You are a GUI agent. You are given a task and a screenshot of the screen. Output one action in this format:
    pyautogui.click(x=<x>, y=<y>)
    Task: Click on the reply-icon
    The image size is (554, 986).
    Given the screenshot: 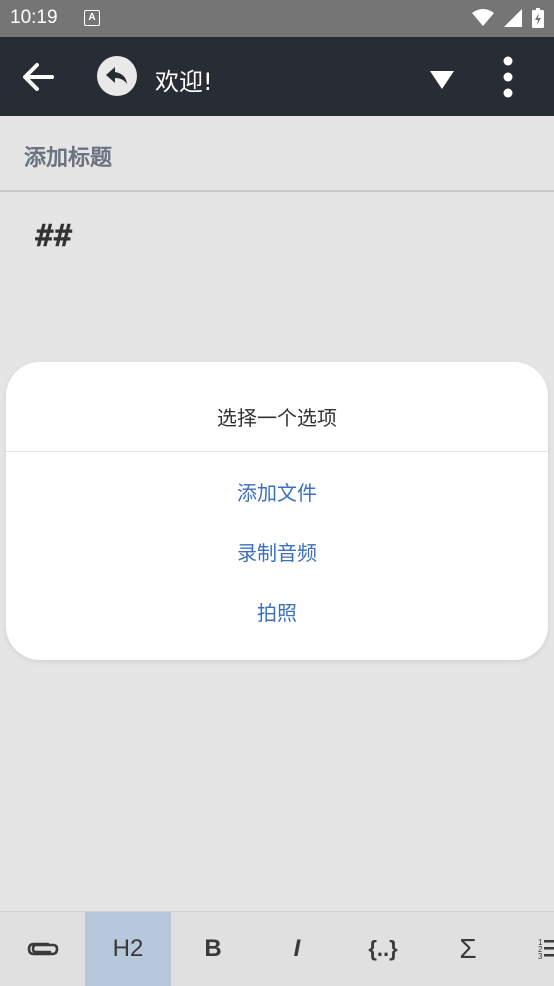 What is the action you would take?
    pyautogui.click(x=116, y=75)
    